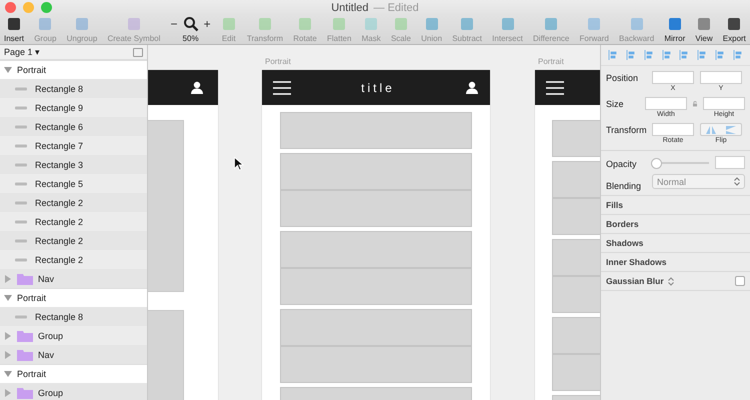  What do you see at coordinates (671, 281) in the screenshot?
I see `stepper-icon` at bounding box center [671, 281].